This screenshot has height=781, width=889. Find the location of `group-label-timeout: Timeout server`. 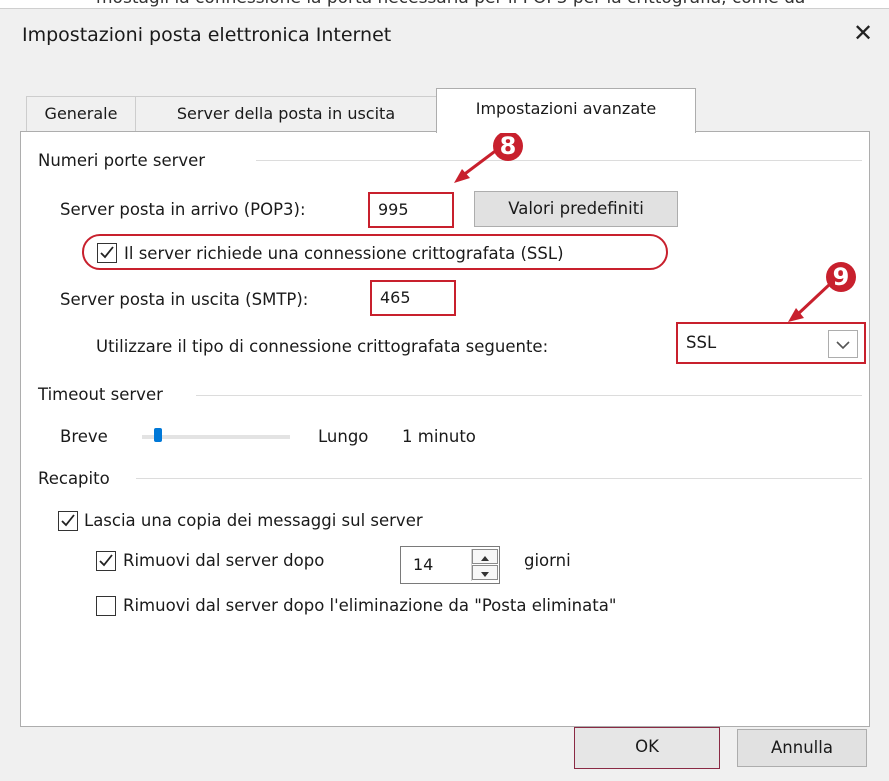

group-label-timeout: Timeout server is located at coordinates (100, 394).